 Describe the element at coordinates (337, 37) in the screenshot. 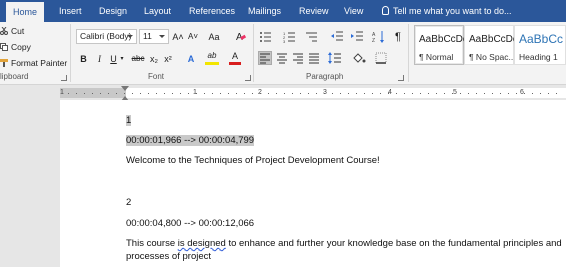

I see `decrease-indent-button` at that location.